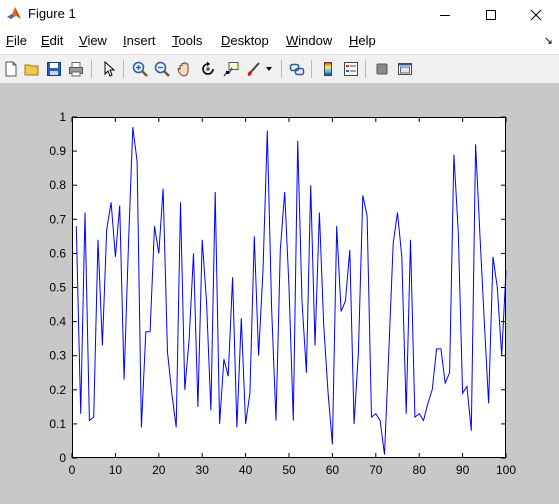  What do you see at coordinates (246, 470) in the screenshot?
I see `x-tick-label: 40` at bounding box center [246, 470].